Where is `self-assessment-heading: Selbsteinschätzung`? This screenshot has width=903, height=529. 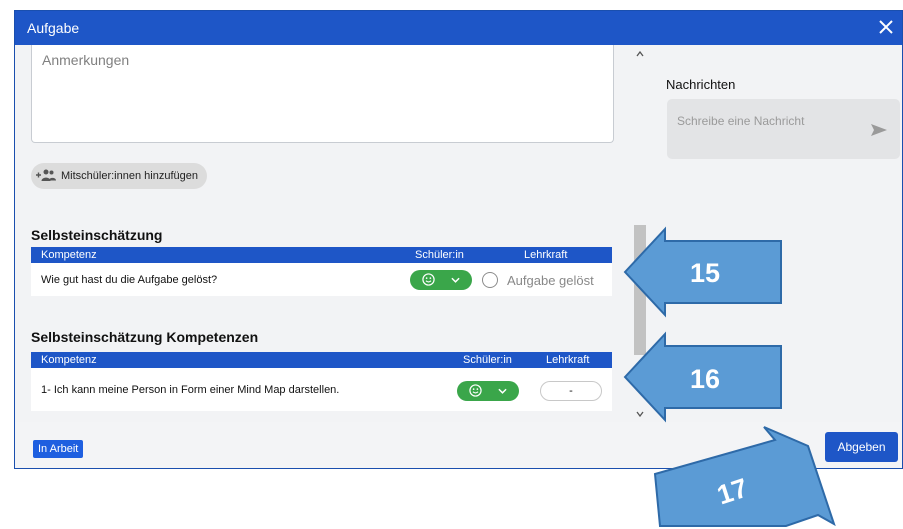 self-assessment-heading: Selbsteinschätzung is located at coordinates (97, 235).